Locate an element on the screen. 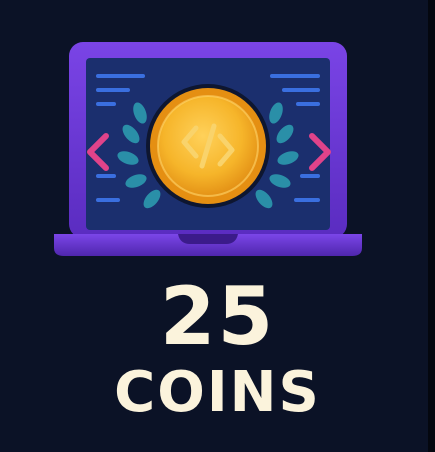 Image resolution: width=435 pixels, height=452 pixels. reward-amount: 25 is located at coordinates (217, 316).